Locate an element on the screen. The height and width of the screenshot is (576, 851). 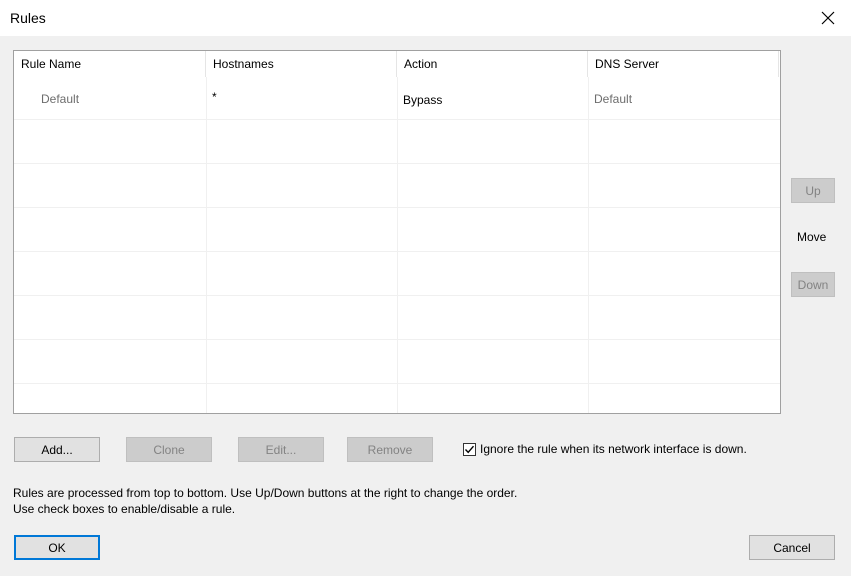
column-header-hostnames: Hostnames is located at coordinates (301, 64).